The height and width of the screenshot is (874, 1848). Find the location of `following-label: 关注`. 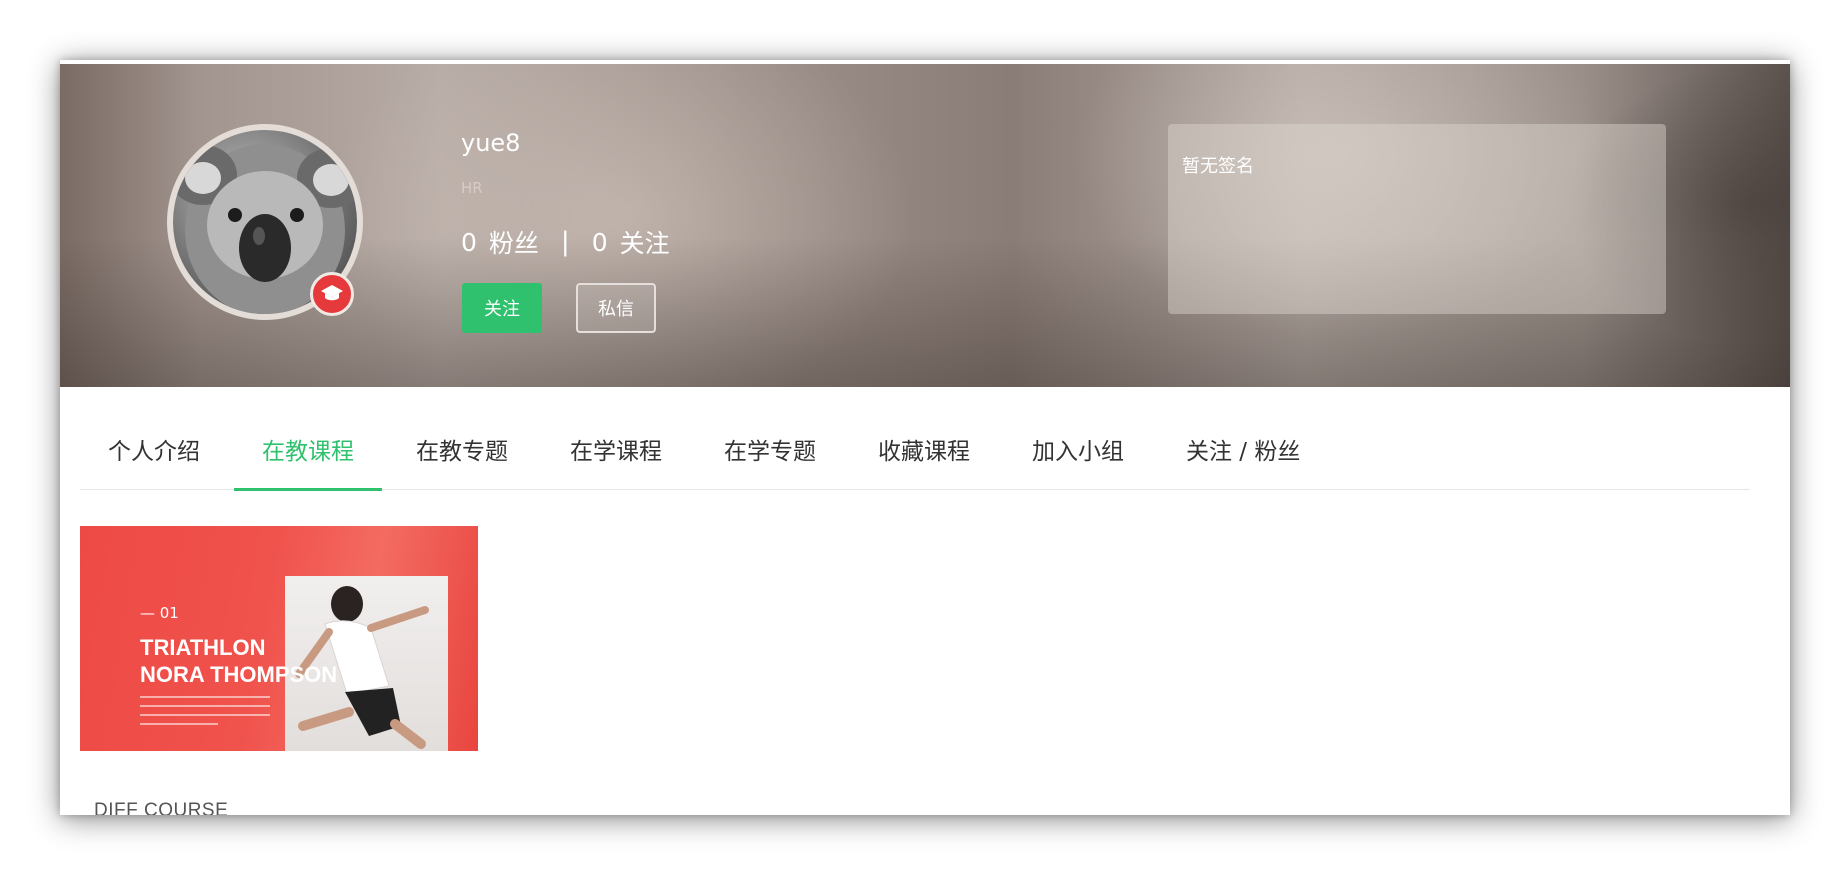

following-label: 关注 is located at coordinates (645, 242).